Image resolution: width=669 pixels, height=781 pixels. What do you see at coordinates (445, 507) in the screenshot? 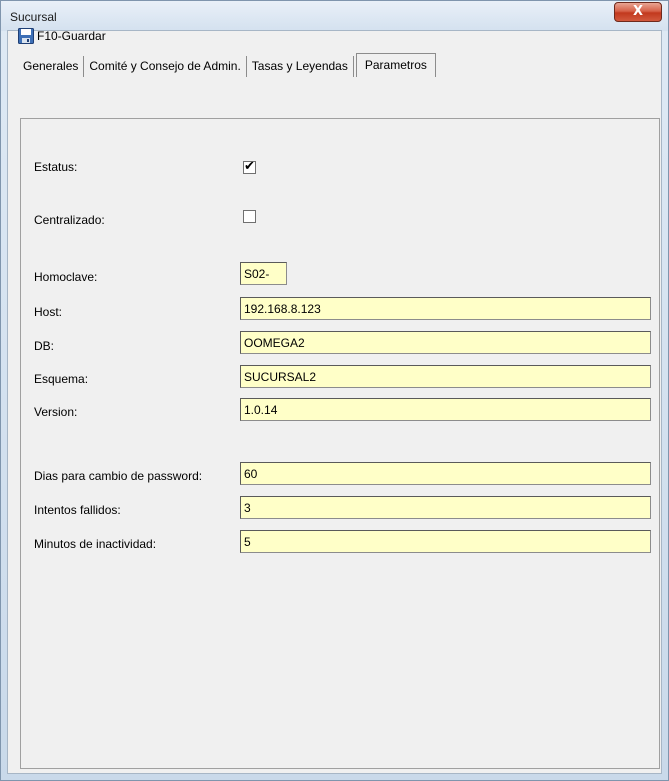
I see `intentos-fallidos-field` at bounding box center [445, 507].